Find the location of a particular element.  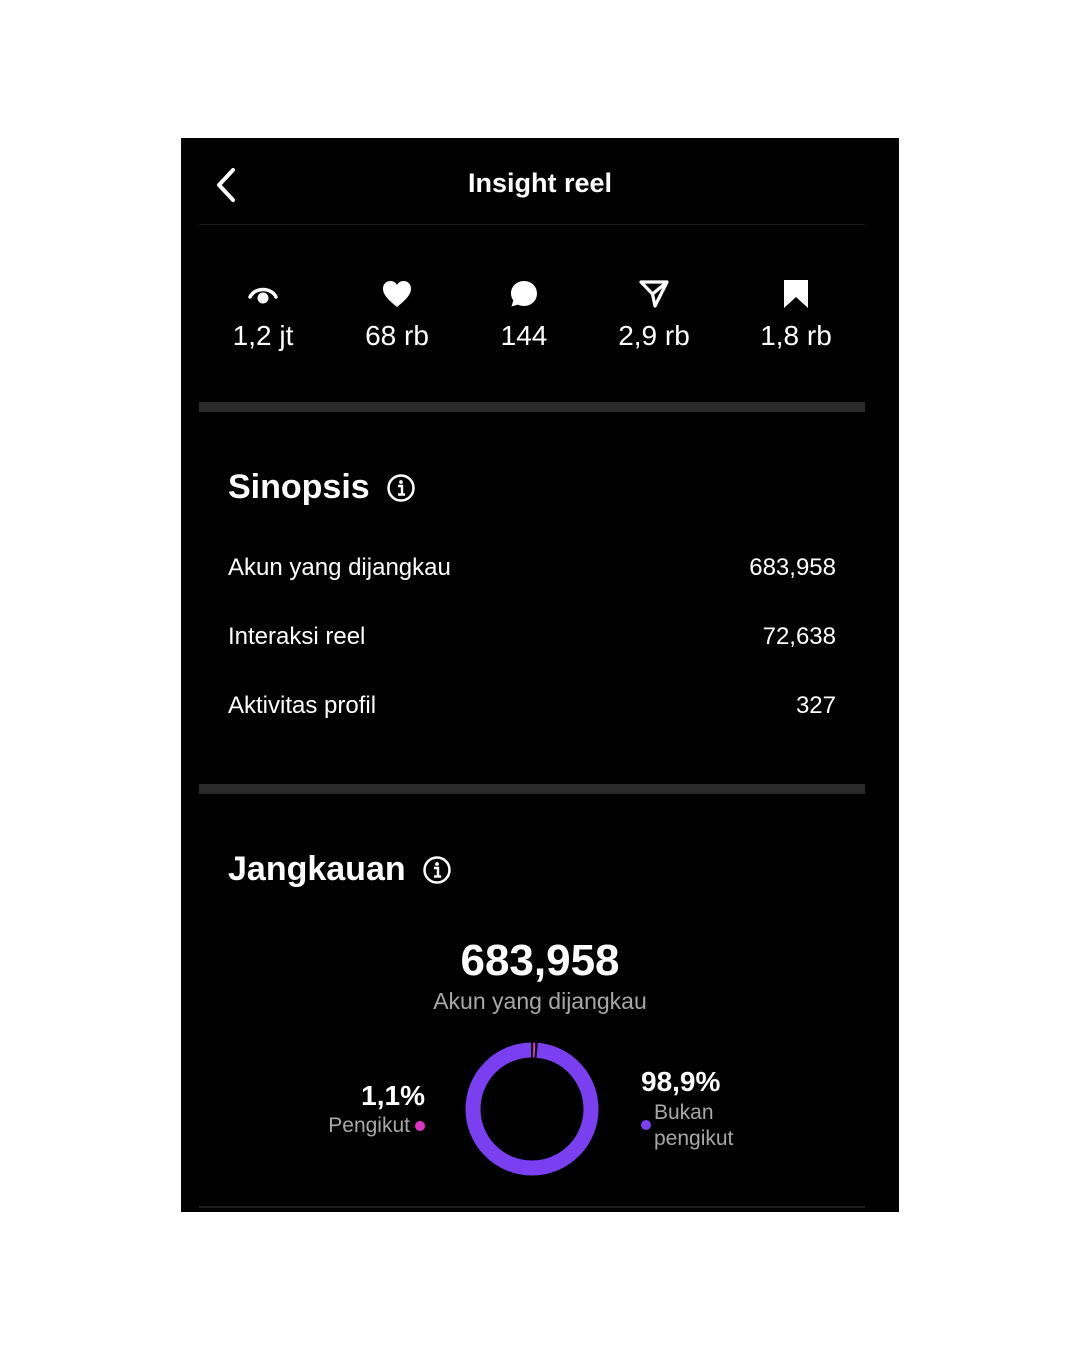

stat-saves-value: 1,8 rb is located at coordinates (796, 335).